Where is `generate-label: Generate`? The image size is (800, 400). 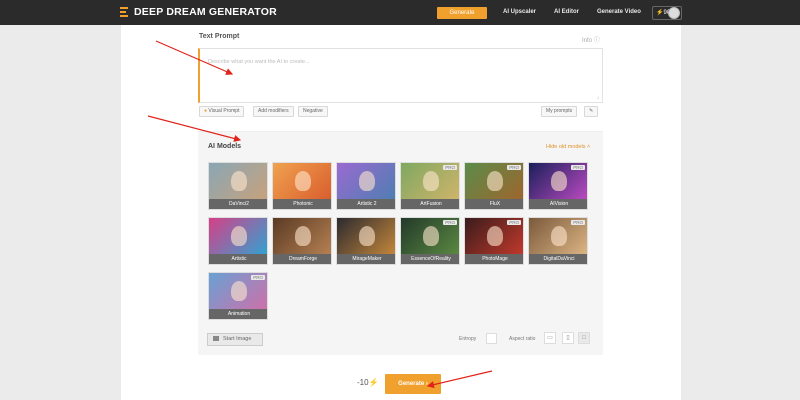
generate-label: Generate is located at coordinates (411, 384).